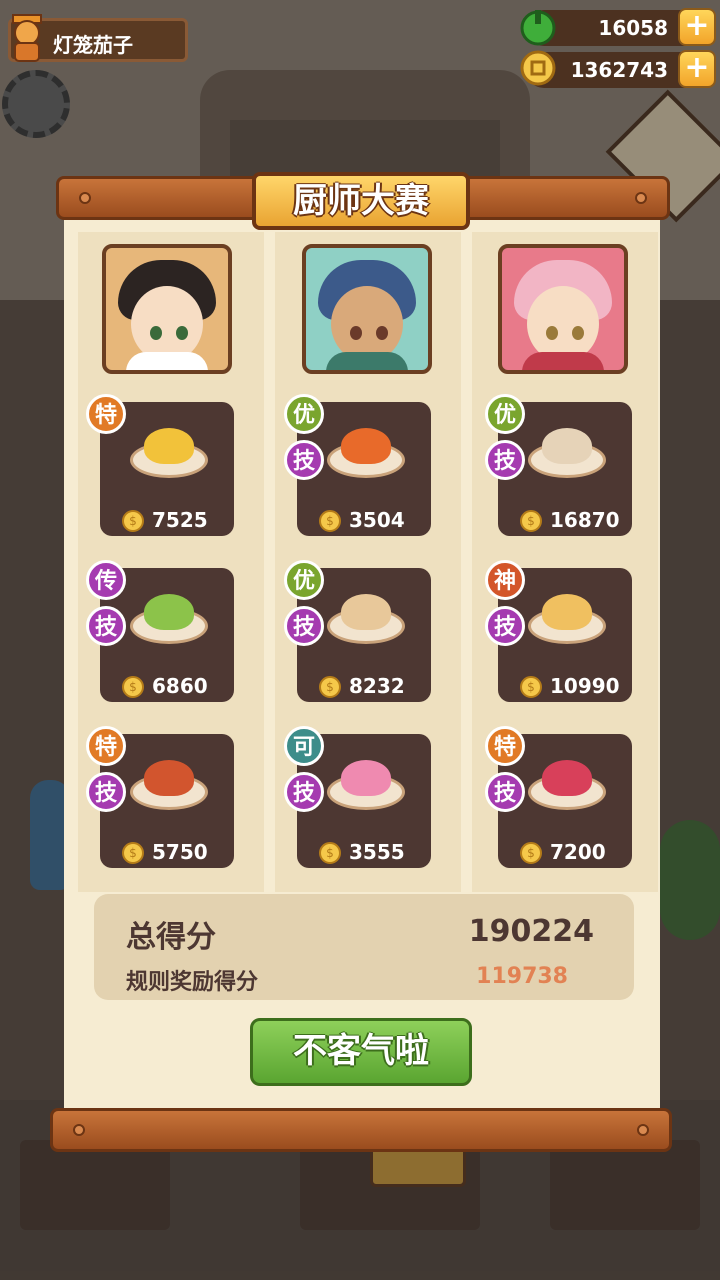  What do you see at coordinates (36, 104) in the screenshot?
I see `settings-gear-icon` at bounding box center [36, 104].